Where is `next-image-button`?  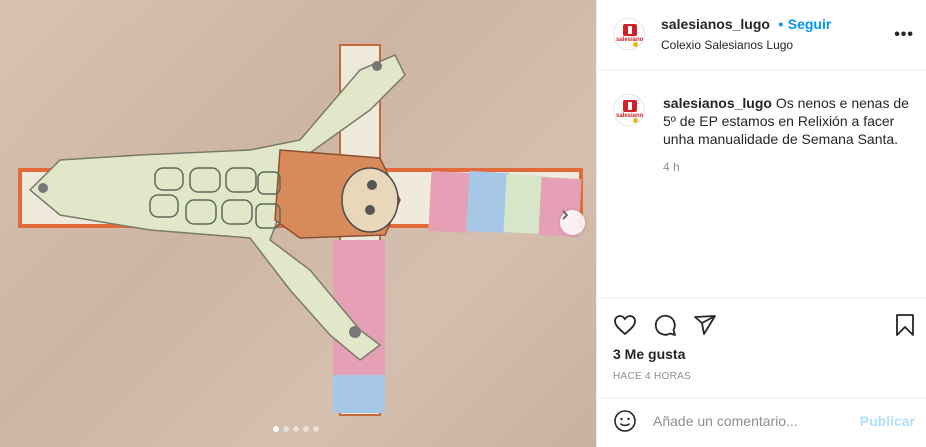 next-image-button is located at coordinates (572, 222).